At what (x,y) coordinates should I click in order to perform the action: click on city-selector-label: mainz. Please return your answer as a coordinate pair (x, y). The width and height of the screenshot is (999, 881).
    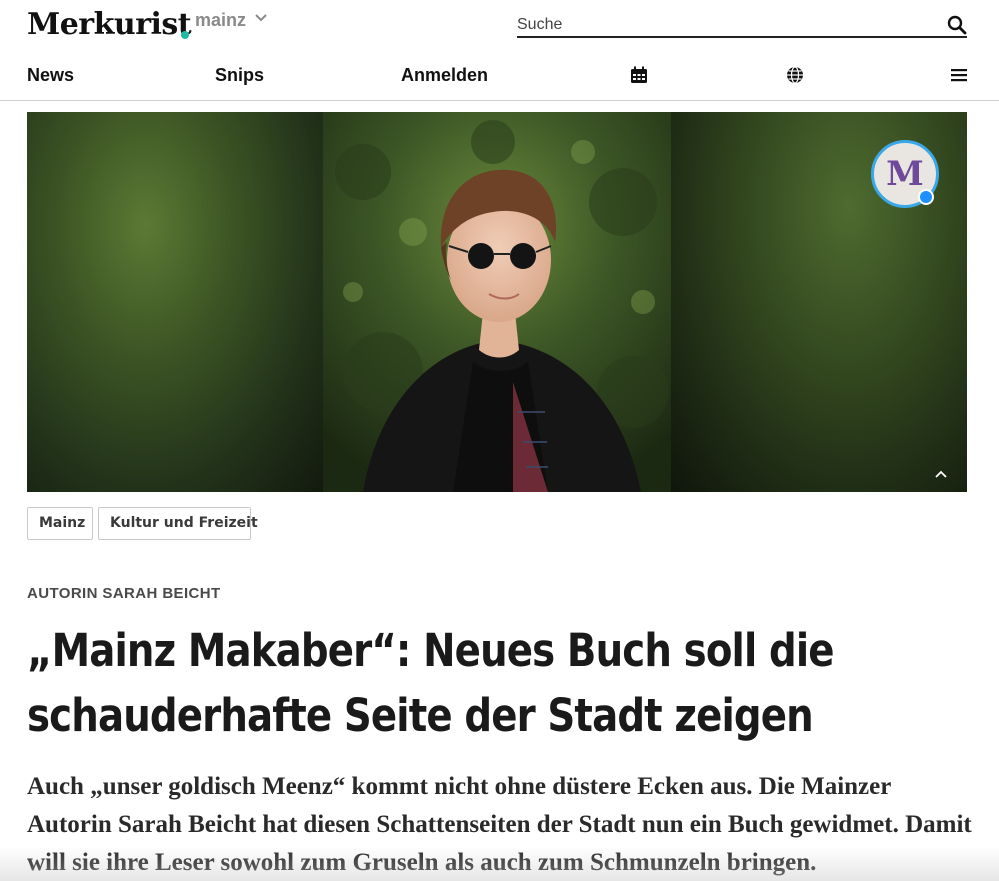
    Looking at the image, I should click on (220, 20).